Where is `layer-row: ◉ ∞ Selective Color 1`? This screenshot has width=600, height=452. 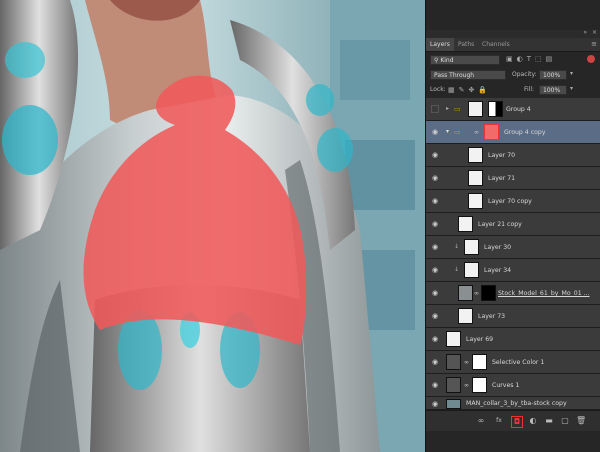
layer-row: ◉ ∞ Selective Color 1 is located at coordinates (513, 362).